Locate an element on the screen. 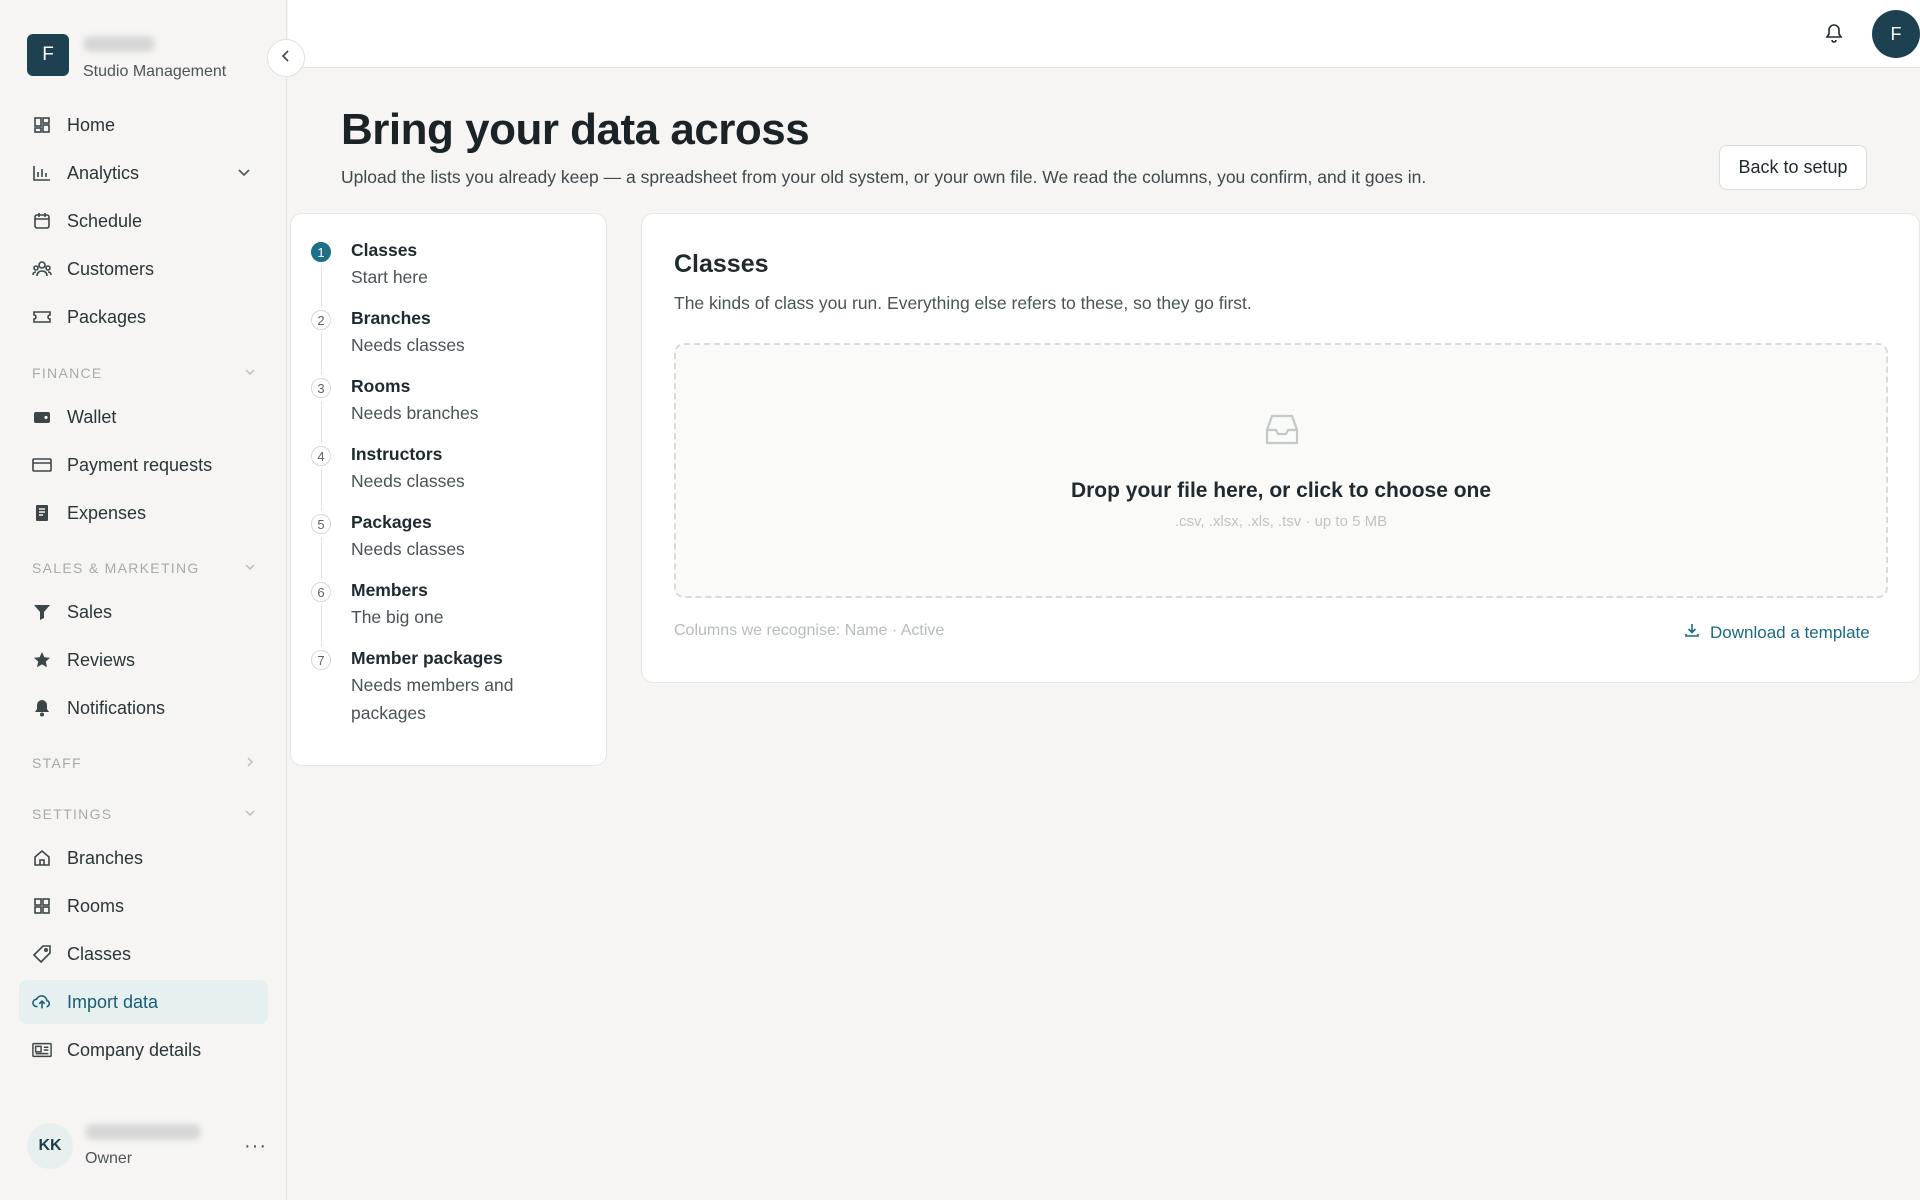 The width and height of the screenshot is (1920, 1200). nav-reviews: Reviews is located at coordinates (143, 660).